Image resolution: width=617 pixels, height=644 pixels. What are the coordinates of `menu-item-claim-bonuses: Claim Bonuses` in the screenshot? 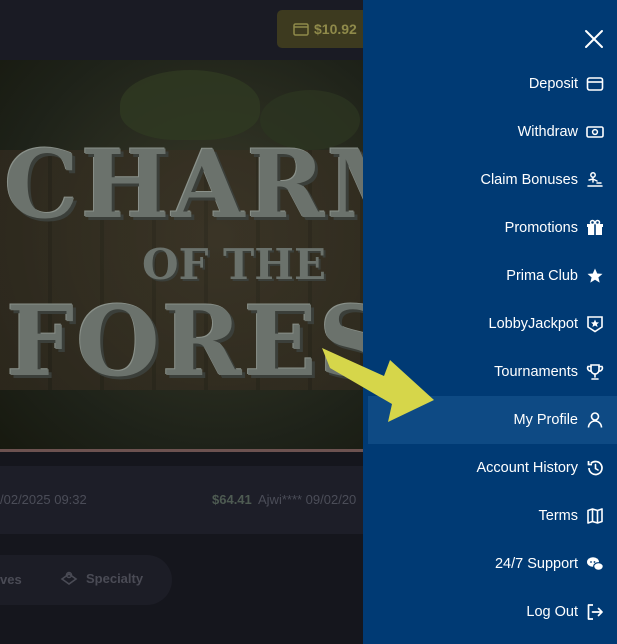 It's located at (492, 180).